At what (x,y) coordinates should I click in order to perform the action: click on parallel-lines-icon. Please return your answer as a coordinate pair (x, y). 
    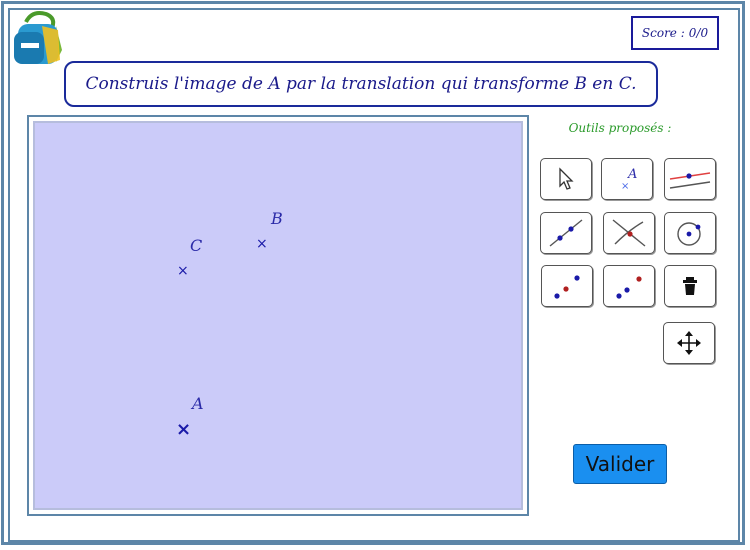
    Looking at the image, I should click on (690, 180).